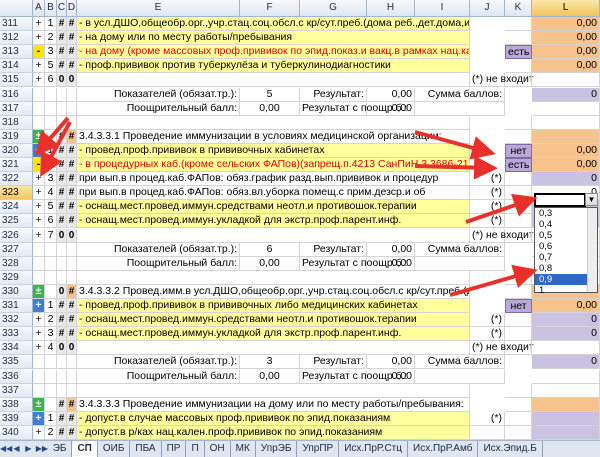  I want to click on dropdown-list: 0,3 0,4 0,5 0,6 0,7 0,8 0,9 1, so click(566, 251).